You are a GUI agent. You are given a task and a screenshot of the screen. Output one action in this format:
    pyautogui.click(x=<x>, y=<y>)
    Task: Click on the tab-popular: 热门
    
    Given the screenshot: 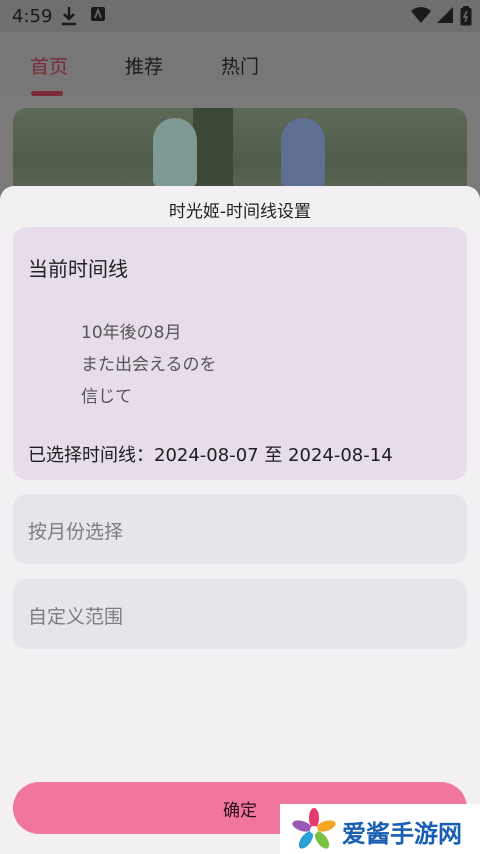 What is the action you would take?
    pyautogui.click(x=240, y=65)
    